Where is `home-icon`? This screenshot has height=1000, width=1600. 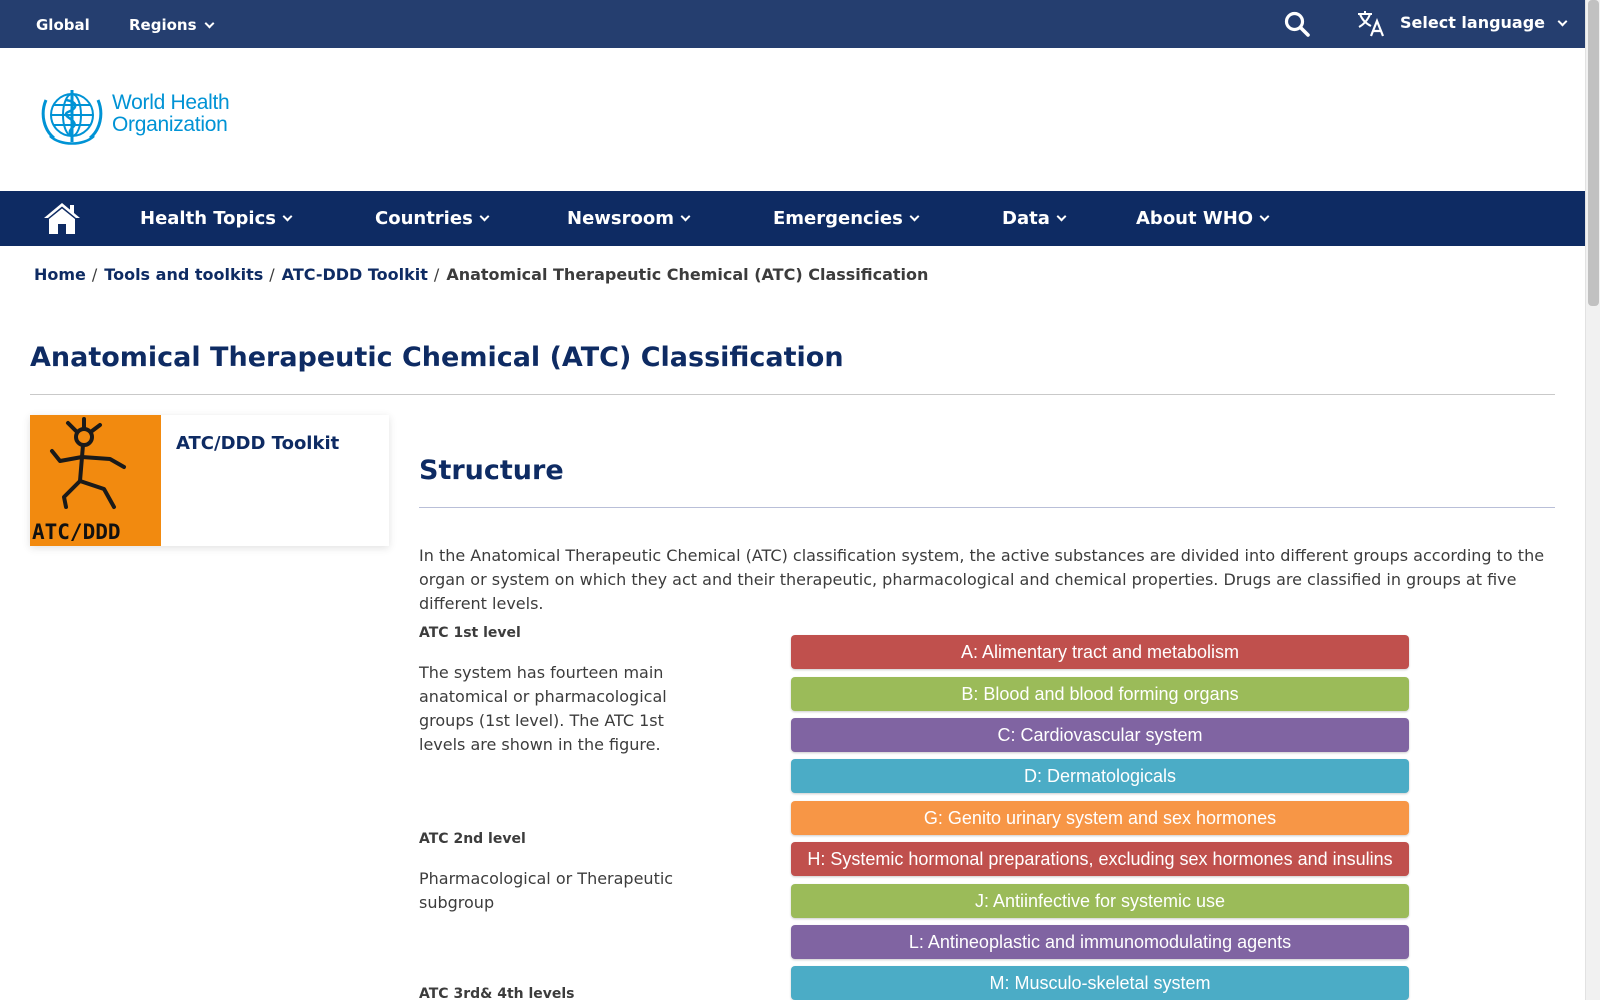
home-icon is located at coordinates (62, 218).